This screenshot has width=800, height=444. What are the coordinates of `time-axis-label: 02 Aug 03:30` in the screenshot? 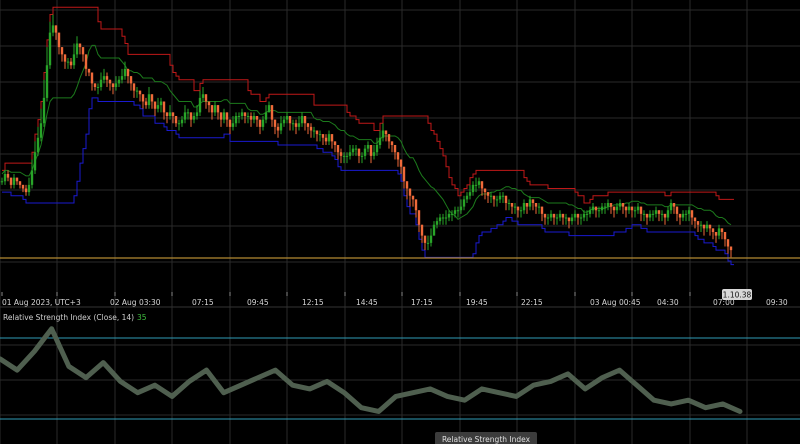 It's located at (135, 302).